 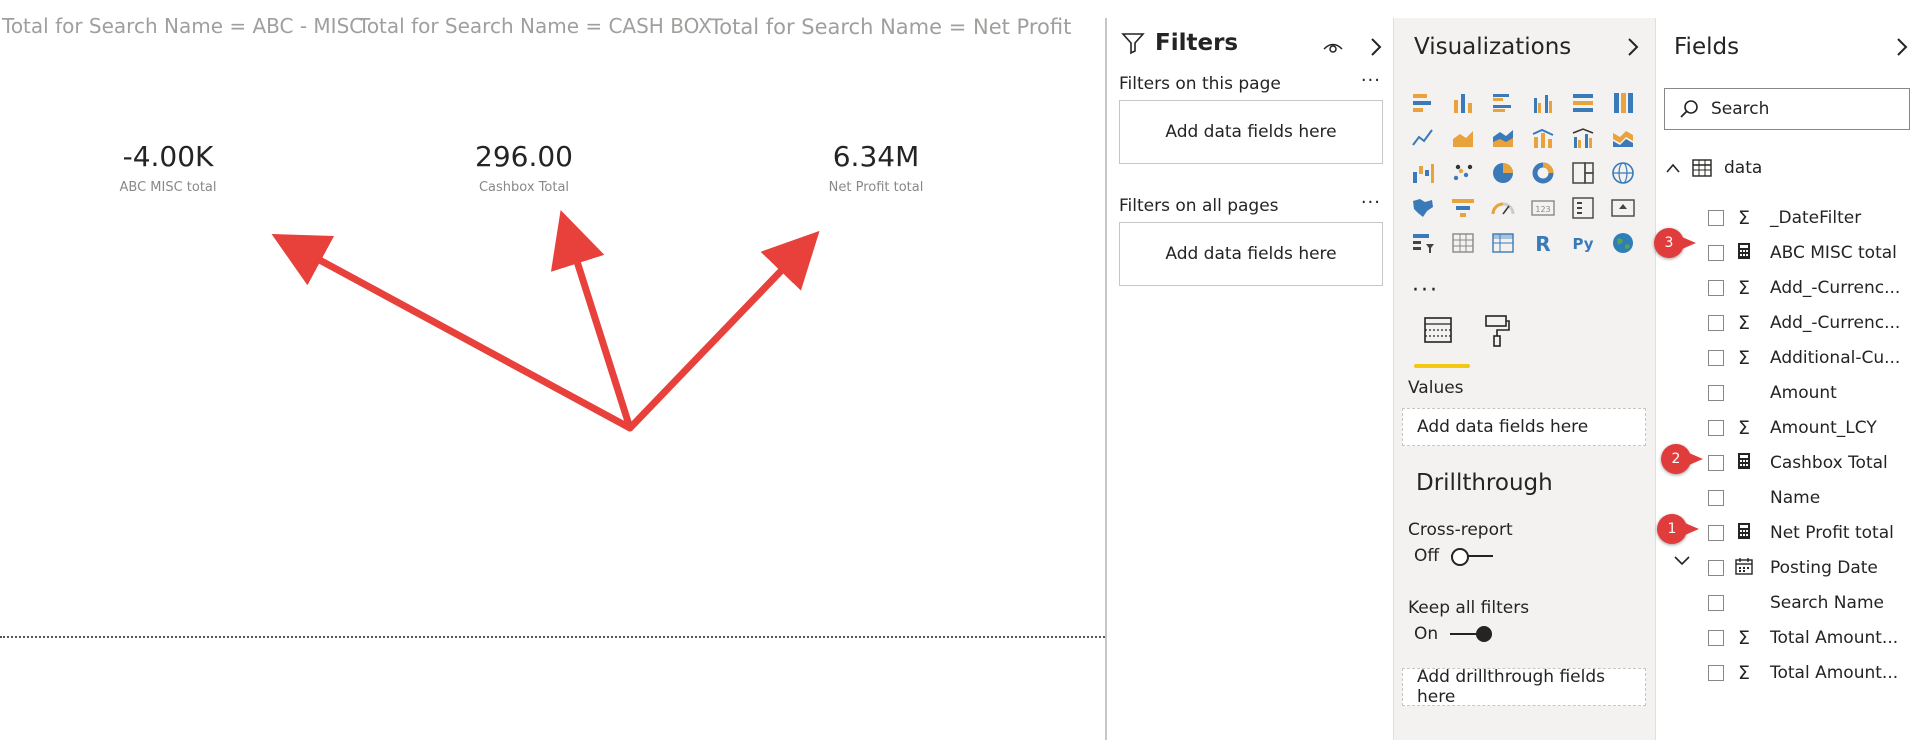 What do you see at coordinates (1623, 138) in the screenshot?
I see `ribbon-chart-icon` at bounding box center [1623, 138].